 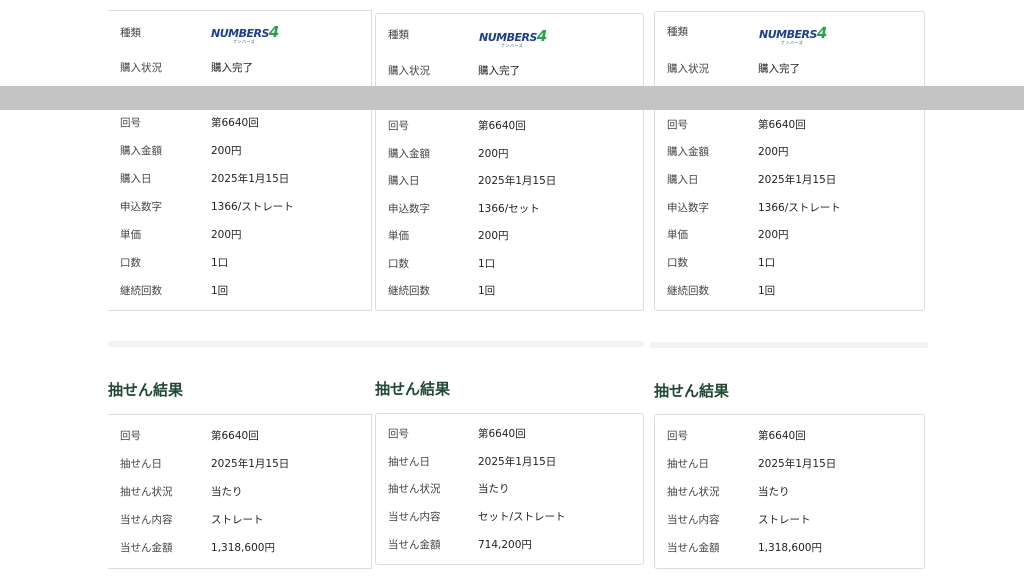 I want to click on value-prize-type: セット/ストレート, so click(x=522, y=517).